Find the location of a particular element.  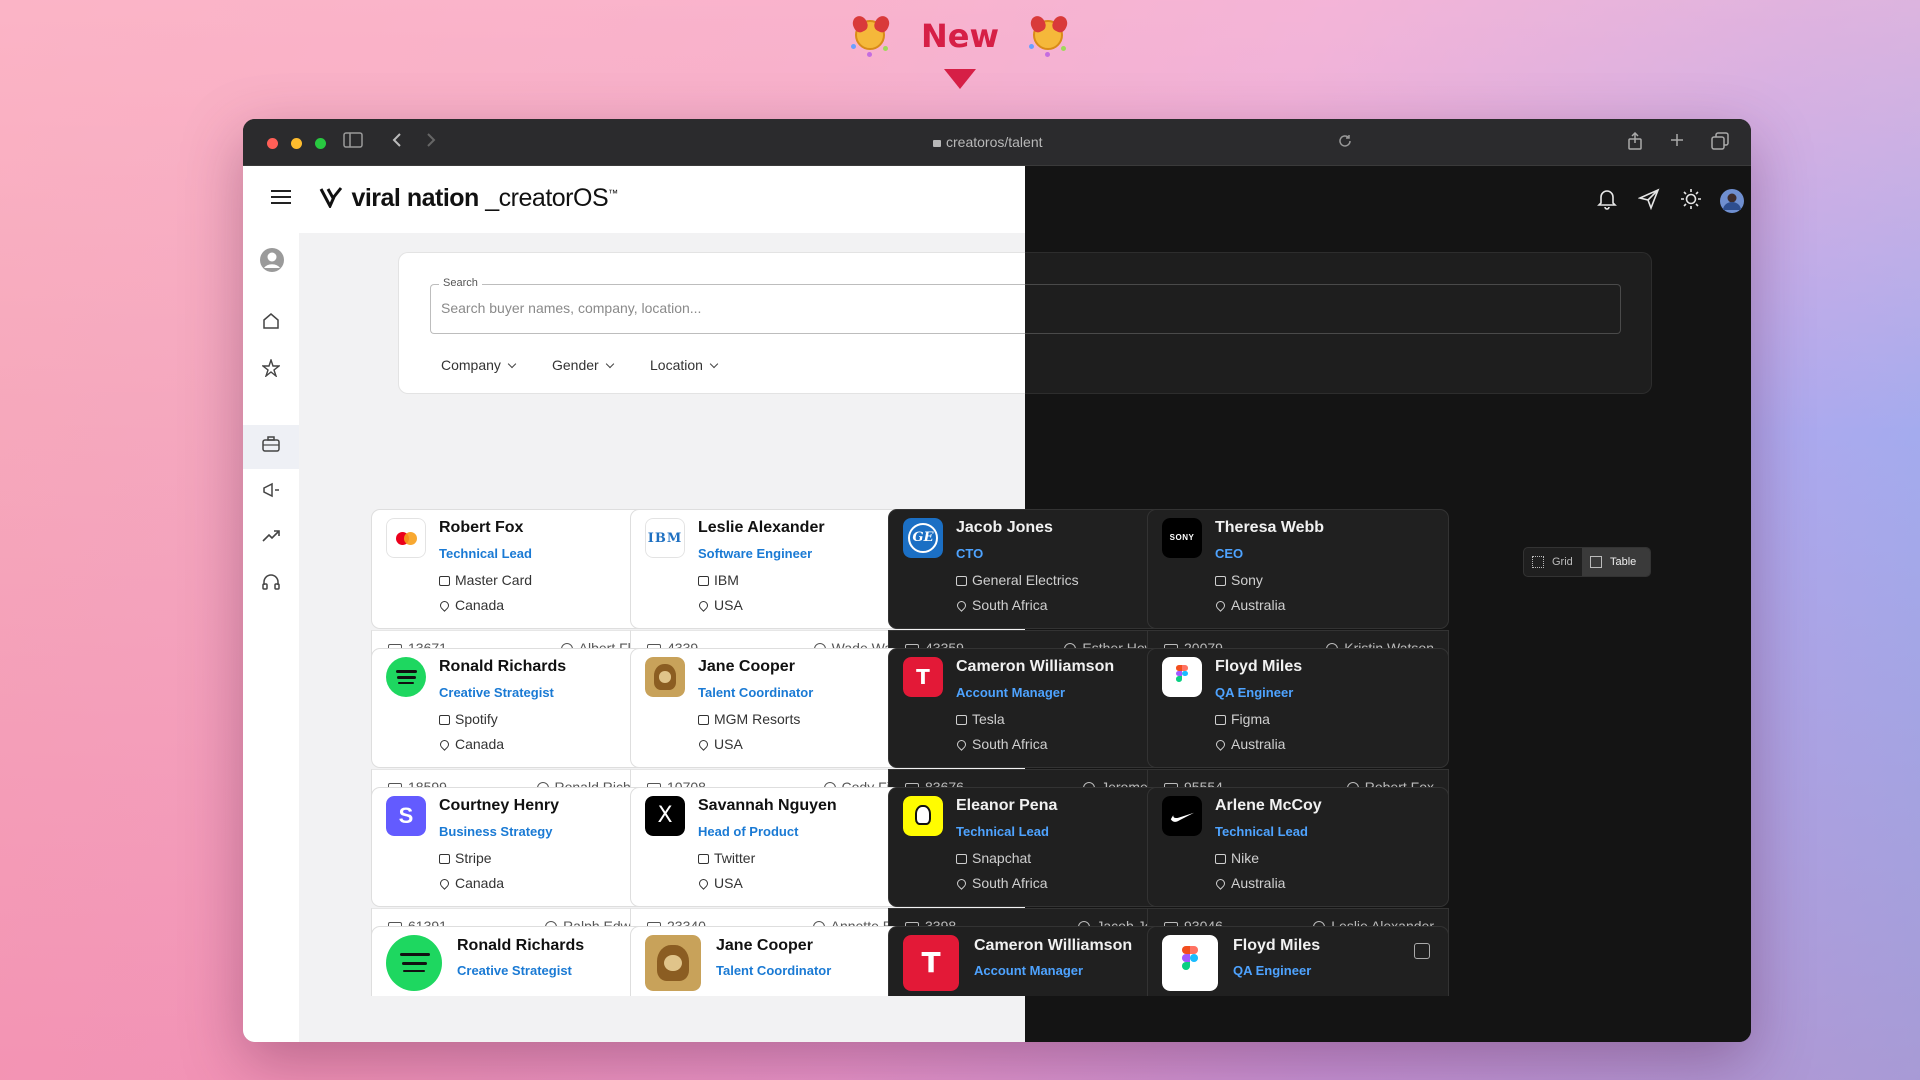

forward-icon is located at coordinates (431, 142).